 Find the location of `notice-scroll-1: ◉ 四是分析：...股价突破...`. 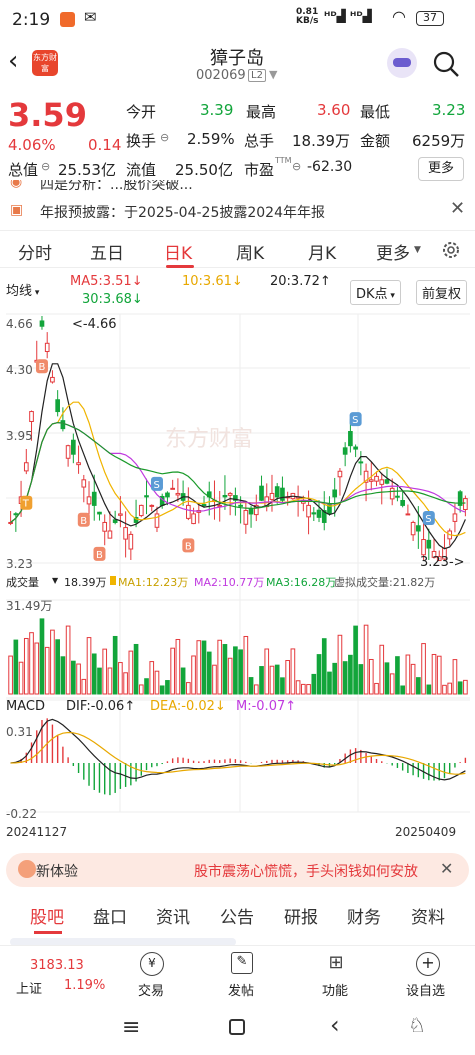

notice-scroll-1: ◉ 四是分析：...股价突破... is located at coordinates (237, 186).